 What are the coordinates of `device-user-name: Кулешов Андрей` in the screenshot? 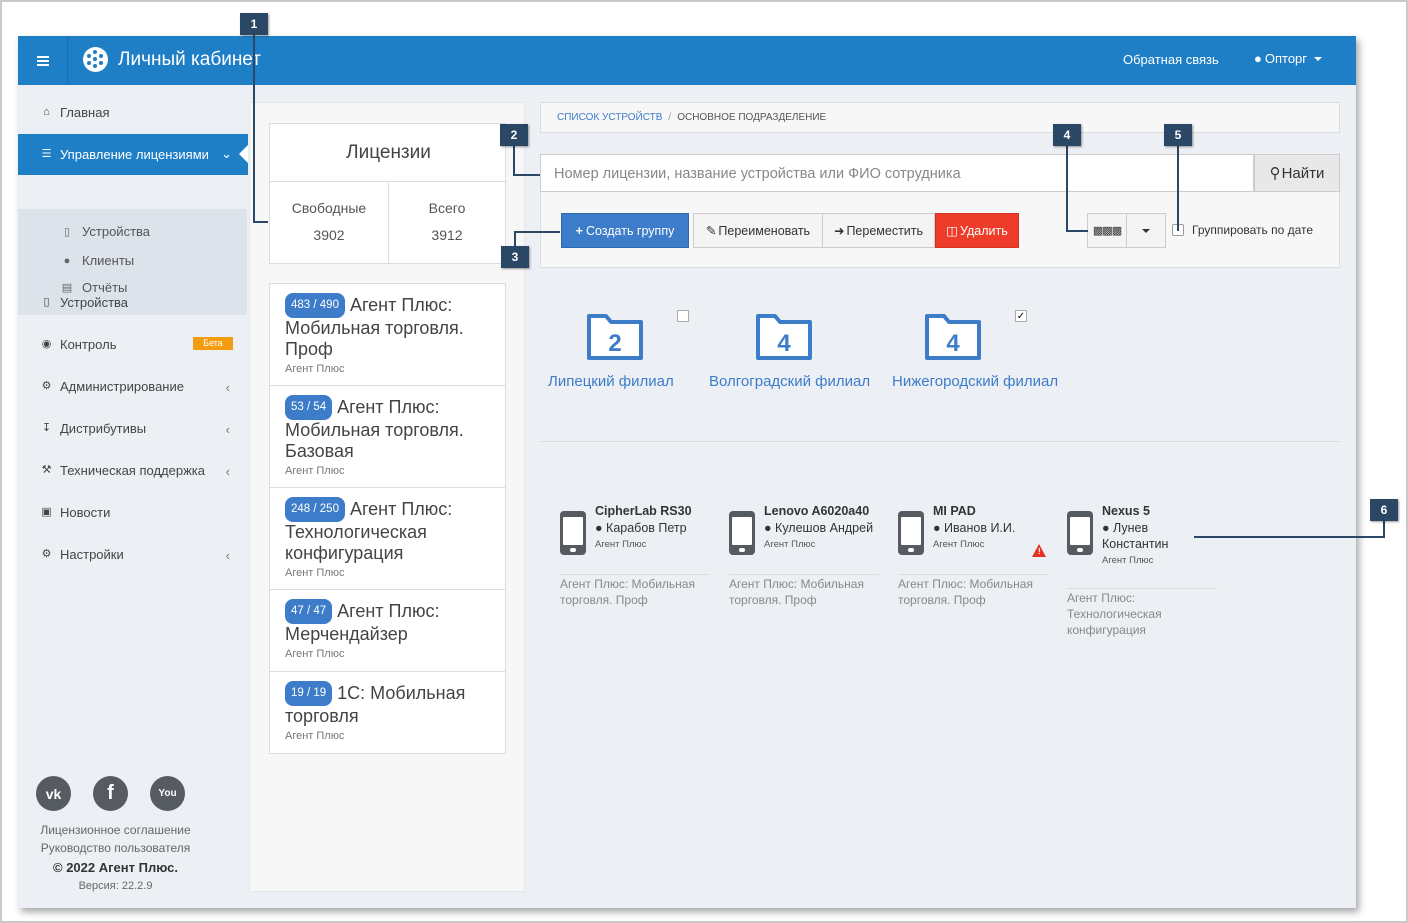 It's located at (824, 528).